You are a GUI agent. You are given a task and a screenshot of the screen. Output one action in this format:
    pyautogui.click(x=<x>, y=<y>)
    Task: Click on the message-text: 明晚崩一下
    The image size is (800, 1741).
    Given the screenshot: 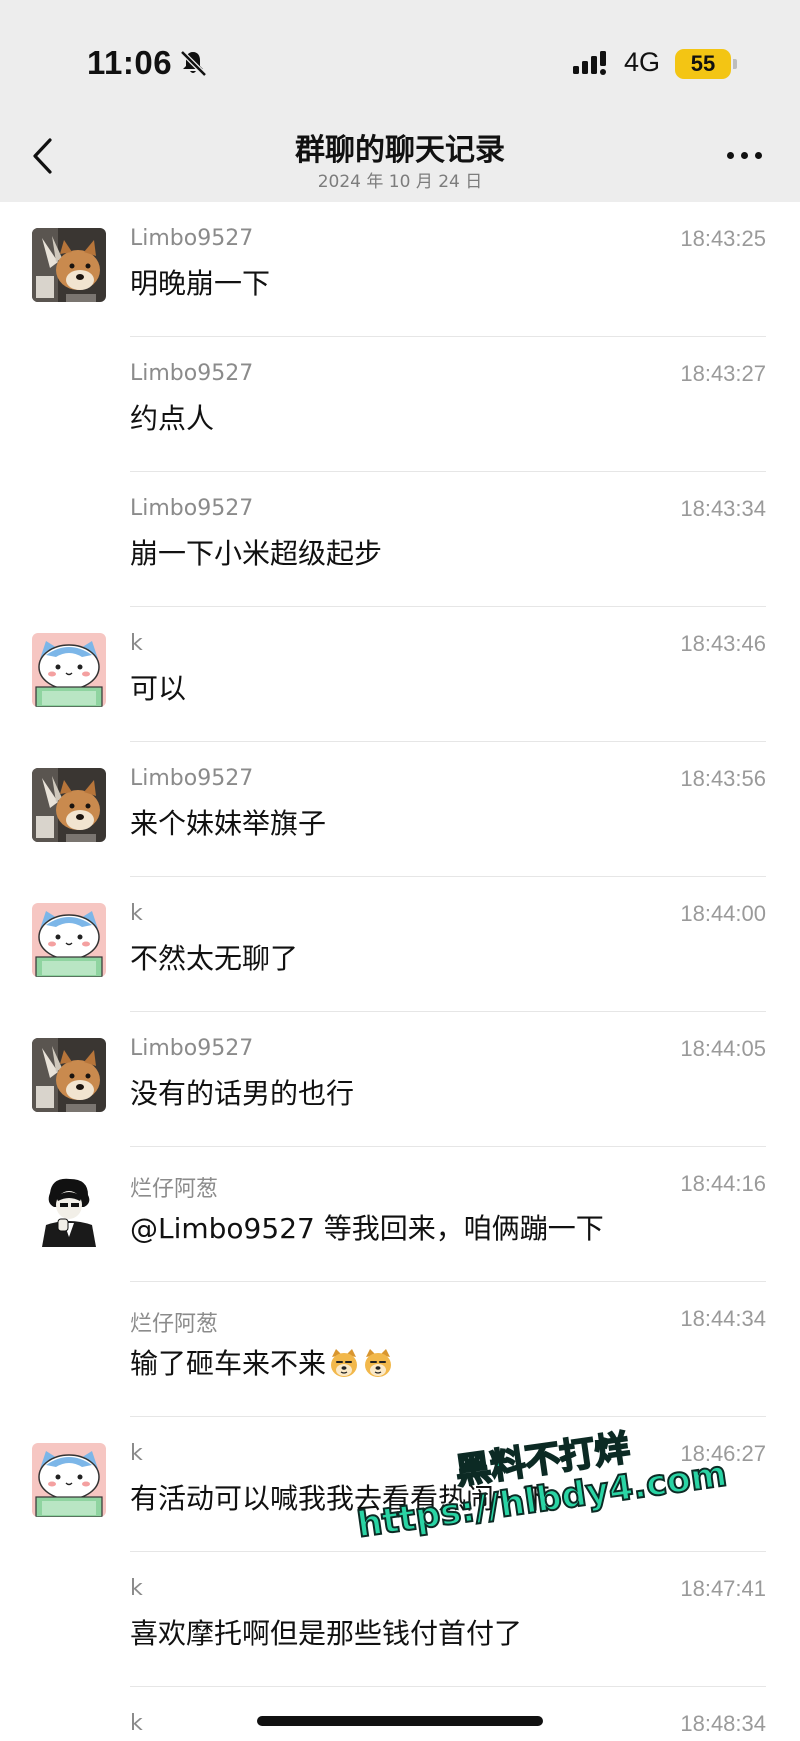 What is the action you would take?
    pyautogui.click(x=200, y=282)
    